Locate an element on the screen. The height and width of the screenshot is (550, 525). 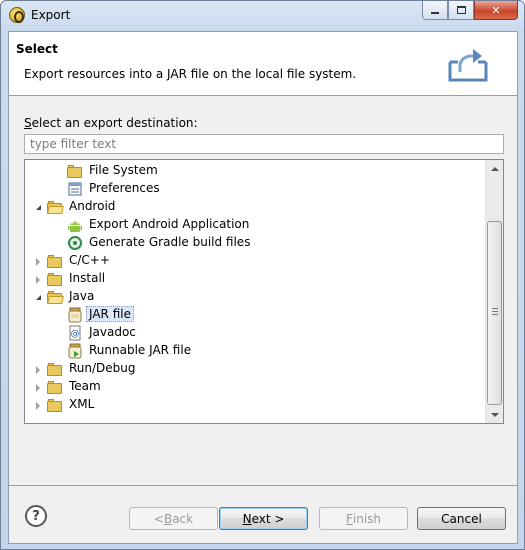
vertical-scrollbar is located at coordinates (494, 291).